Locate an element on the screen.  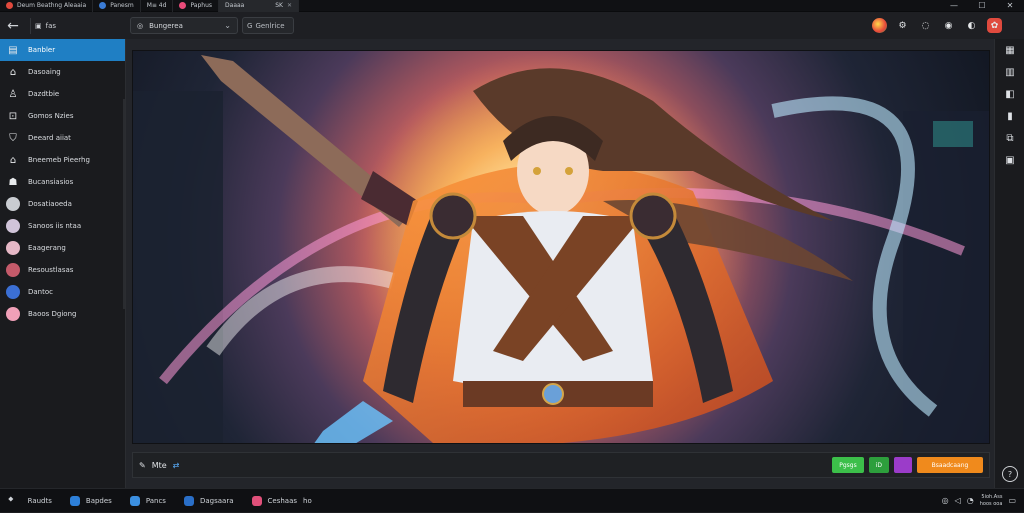
sidebar-item-label: Dantoc is located at coordinates (40, 292).